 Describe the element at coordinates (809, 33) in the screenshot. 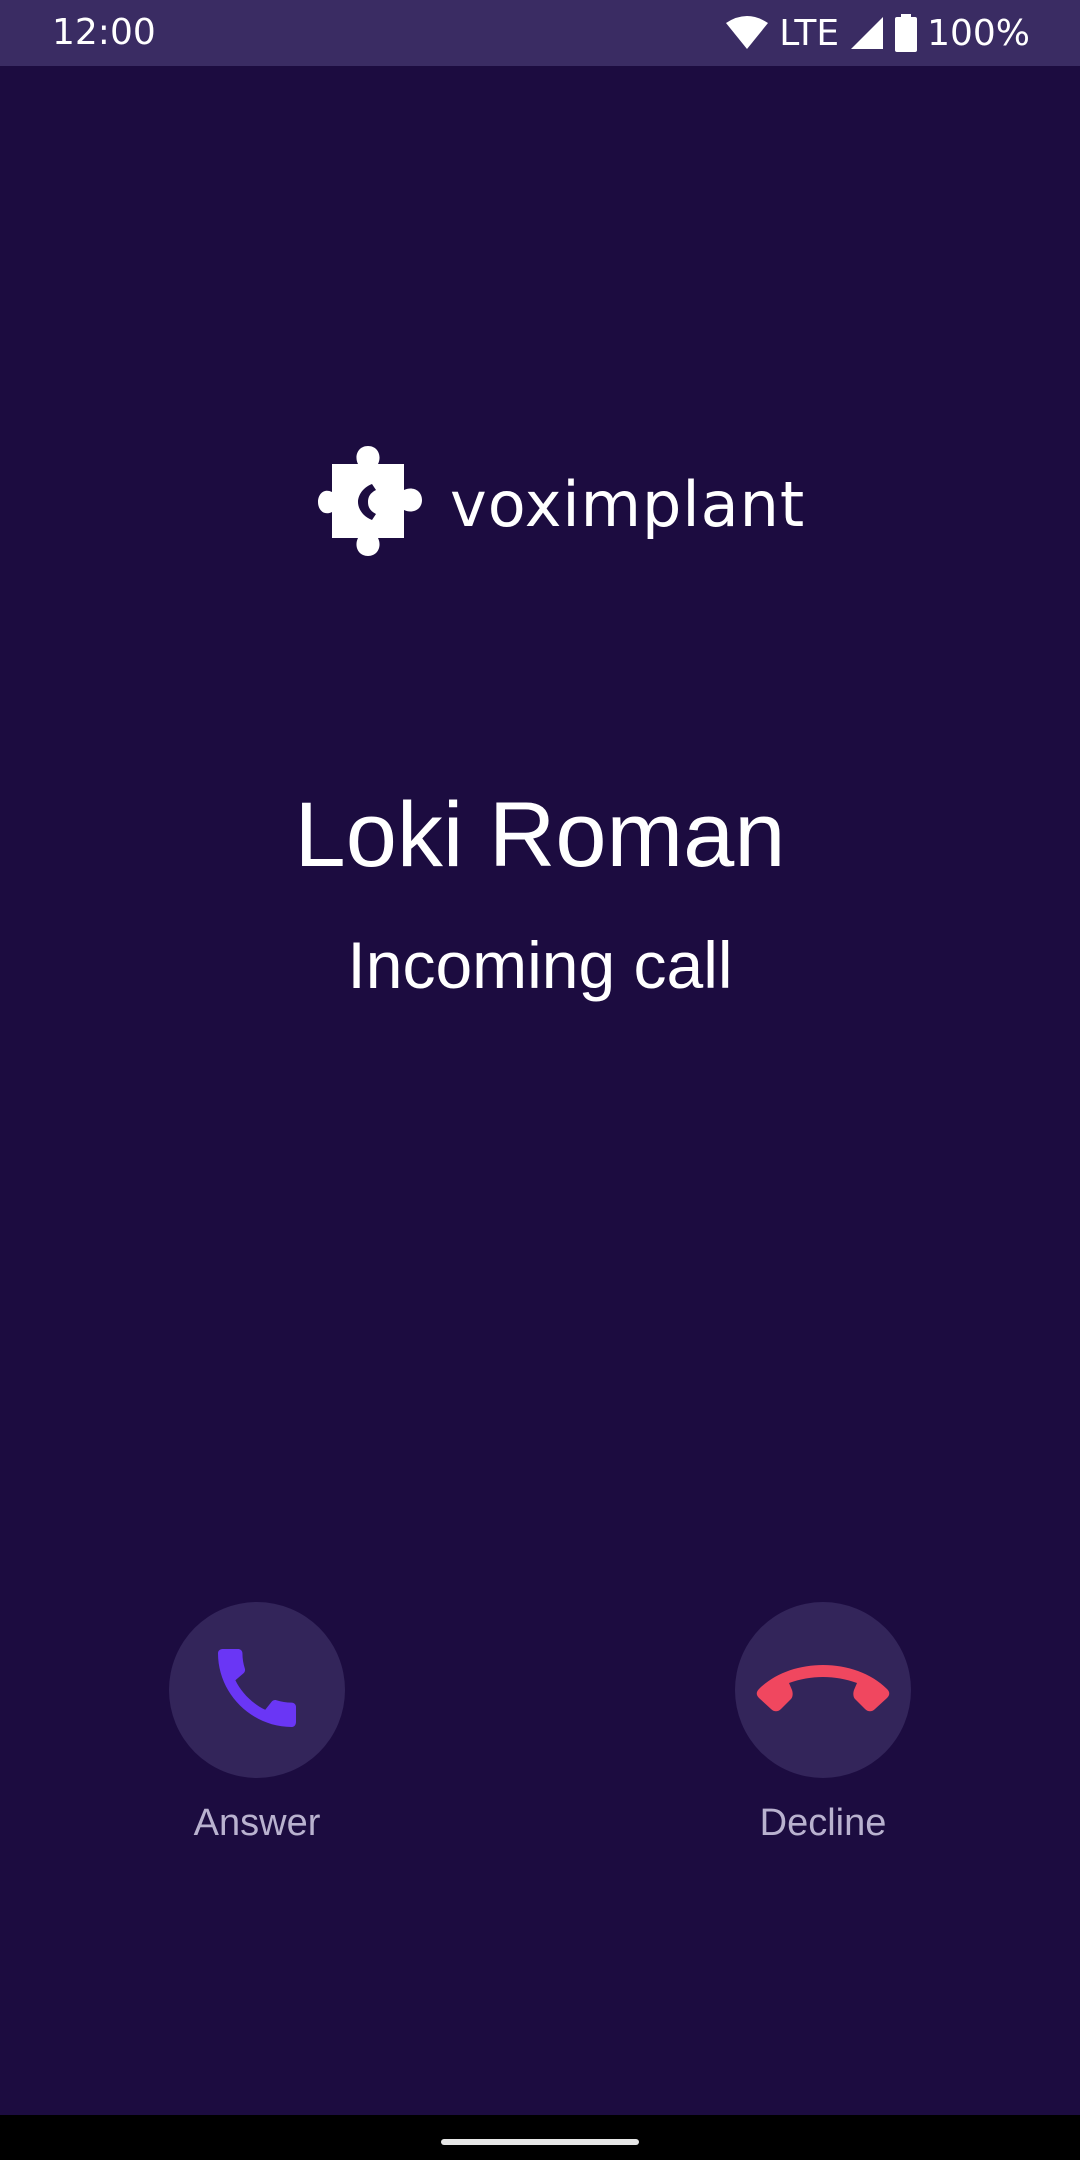

I see `network-type: LTE` at that location.